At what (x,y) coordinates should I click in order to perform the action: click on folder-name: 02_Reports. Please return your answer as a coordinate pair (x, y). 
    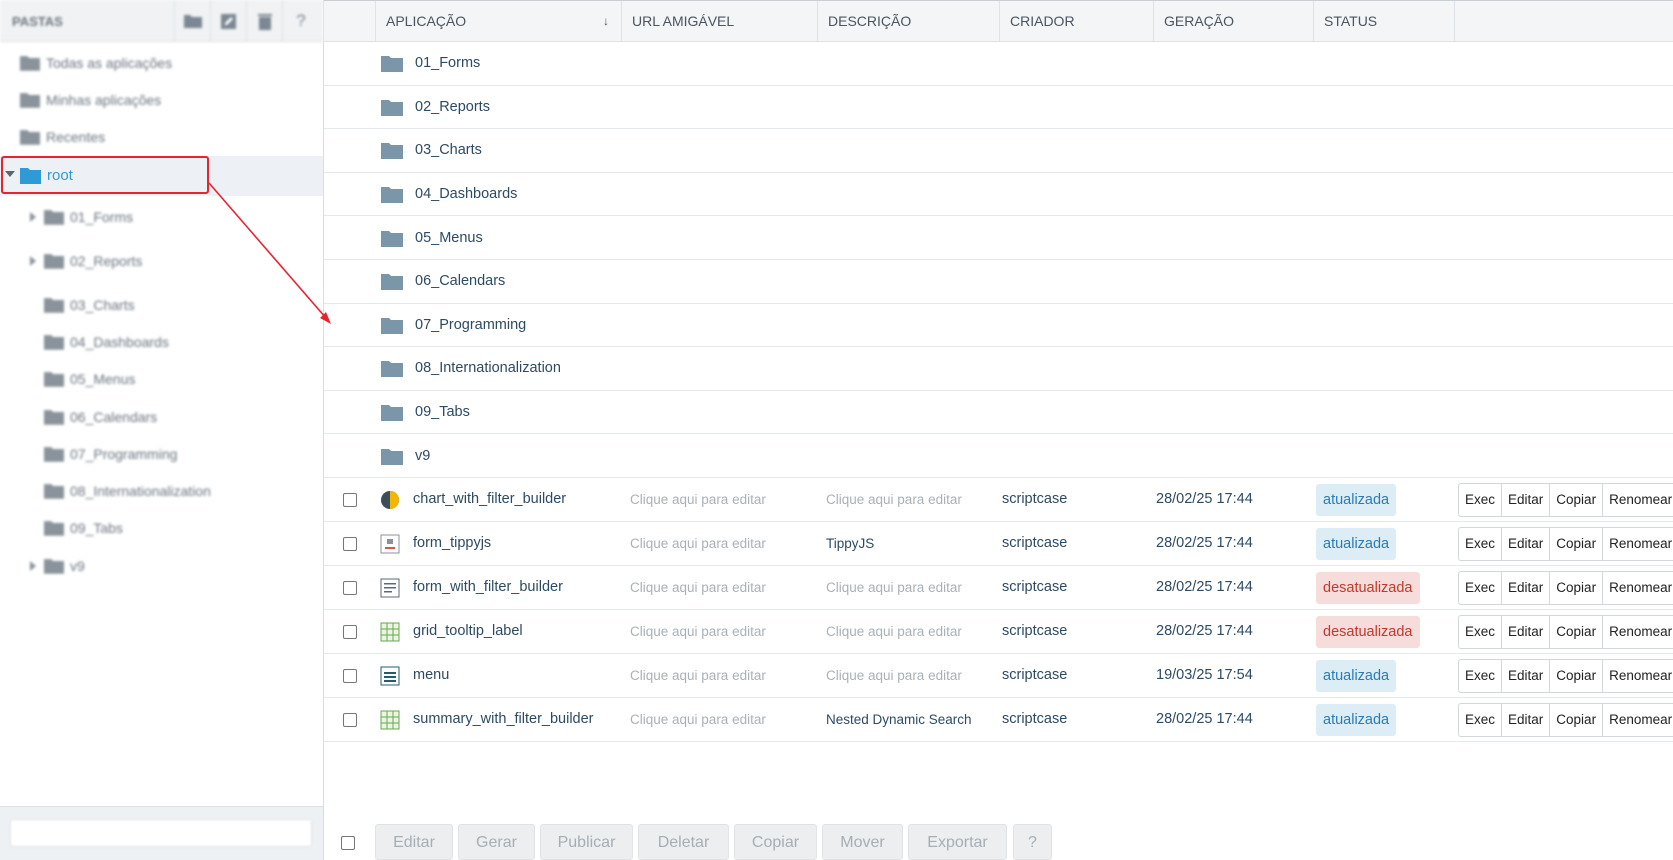
    Looking at the image, I should click on (452, 107).